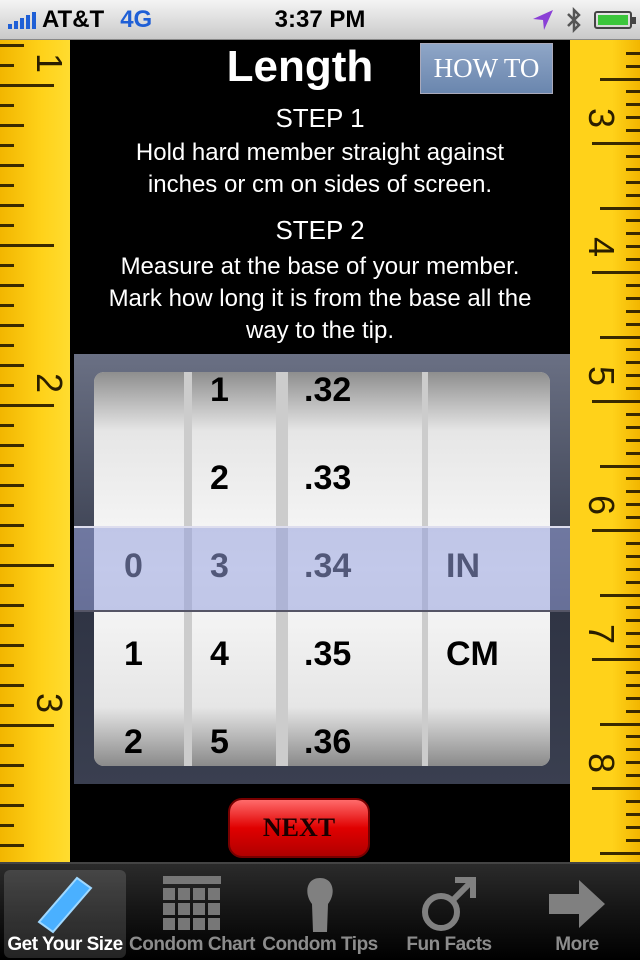 The width and height of the screenshot is (640, 960). What do you see at coordinates (355, 654) in the screenshot?
I see `picker-value: .35` at bounding box center [355, 654].